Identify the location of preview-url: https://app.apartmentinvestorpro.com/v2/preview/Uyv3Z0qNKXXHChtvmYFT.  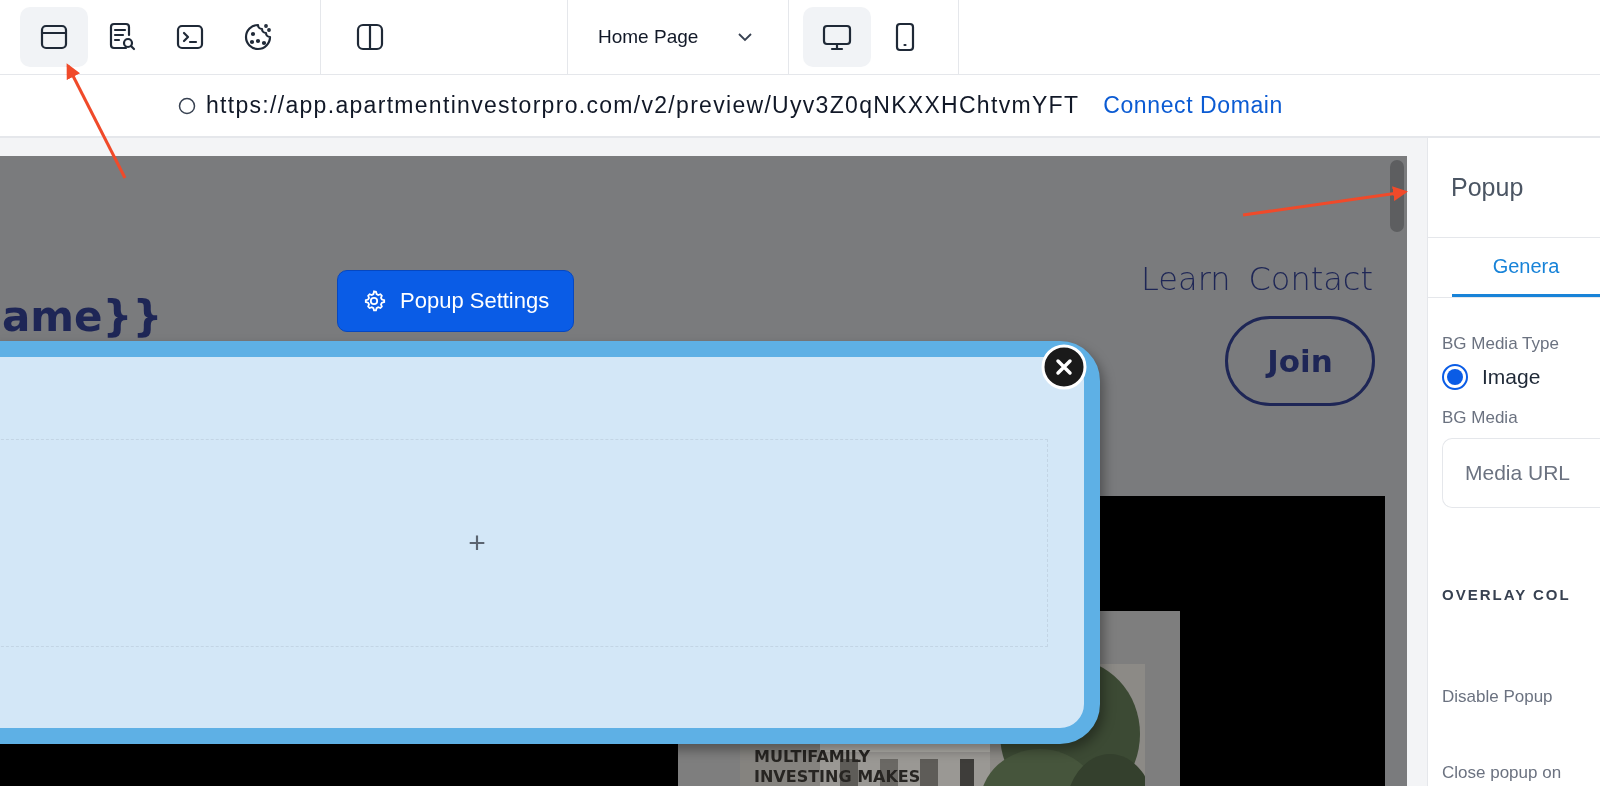
(643, 105).